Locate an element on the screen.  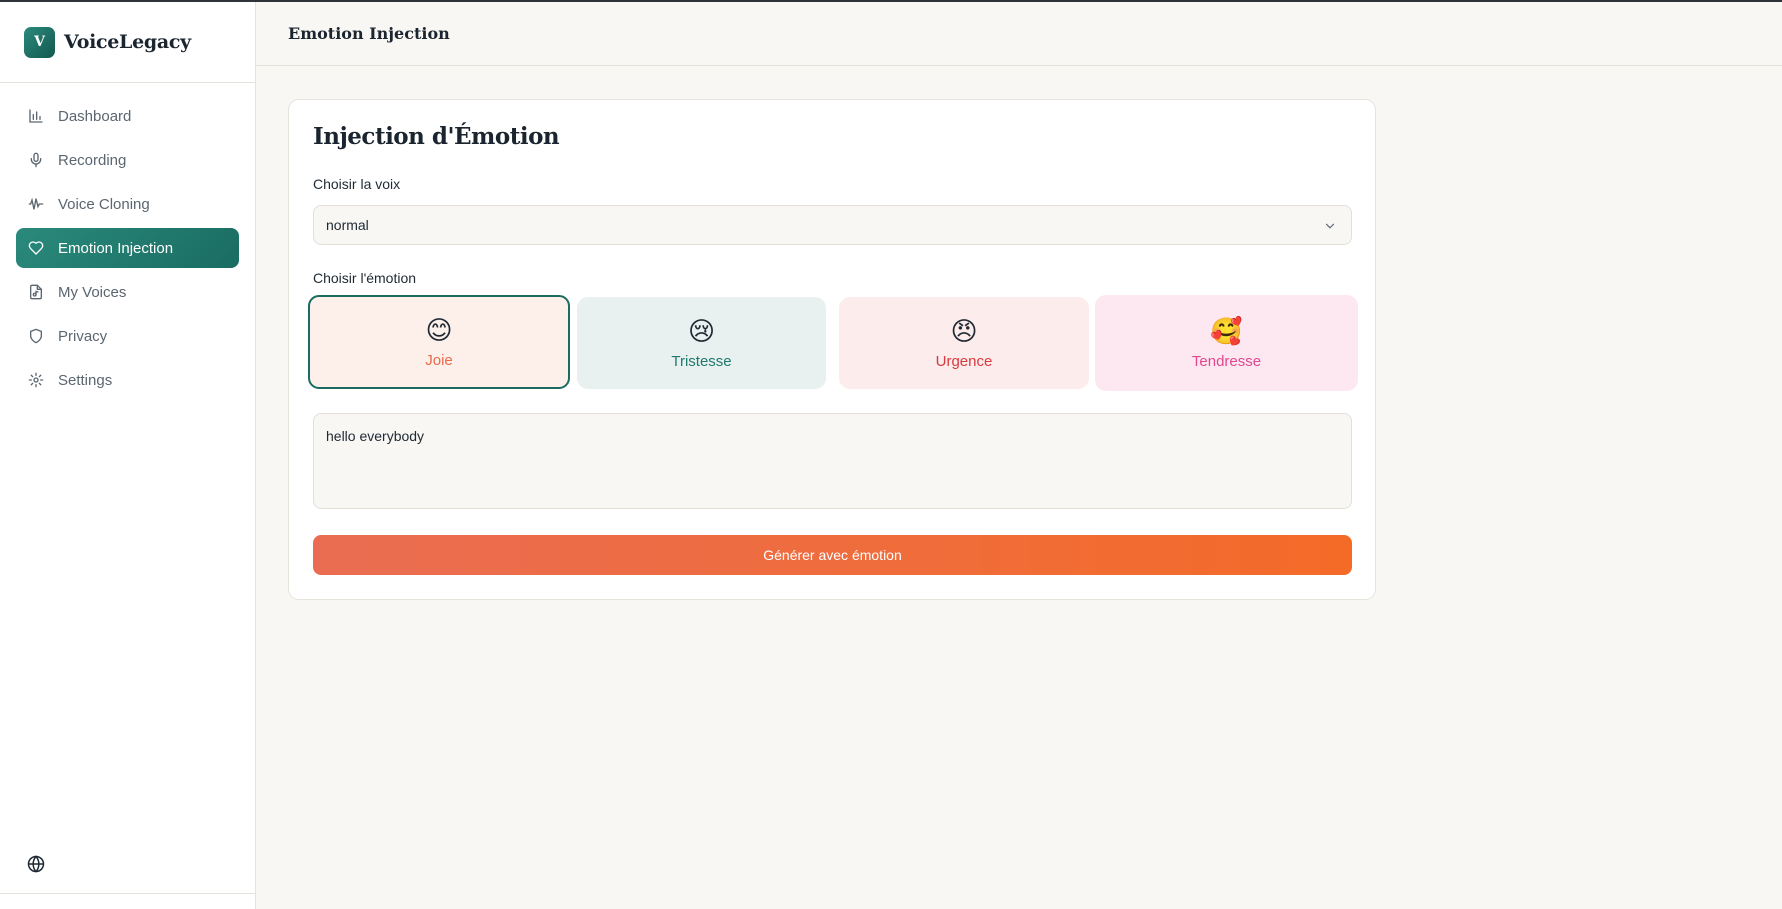
sidebar-item-label: Emotion Injection is located at coordinates (116, 248).